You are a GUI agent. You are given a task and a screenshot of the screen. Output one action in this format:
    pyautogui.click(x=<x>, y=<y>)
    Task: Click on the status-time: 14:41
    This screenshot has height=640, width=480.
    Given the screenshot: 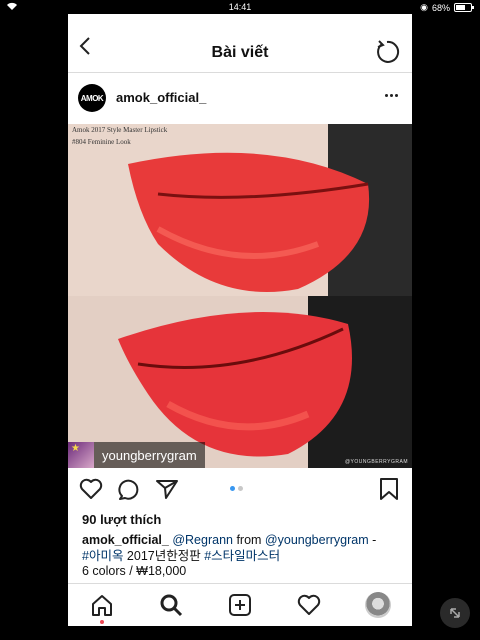 What is the action you would take?
    pyautogui.click(x=240, y=7)
    